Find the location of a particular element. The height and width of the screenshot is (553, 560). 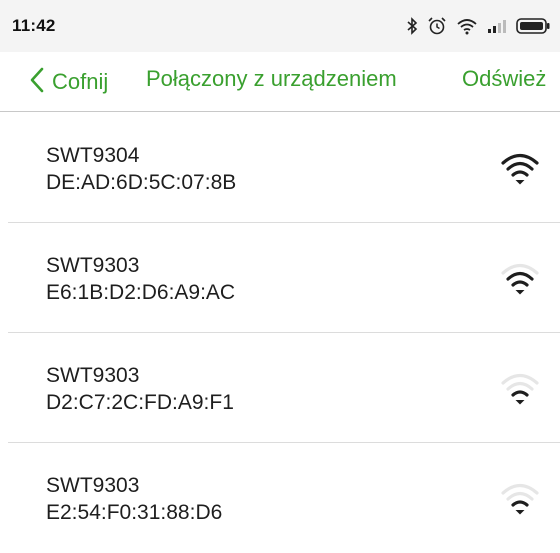

page-title: Połączony z urządzeniem is located at coordinates (271, 78).